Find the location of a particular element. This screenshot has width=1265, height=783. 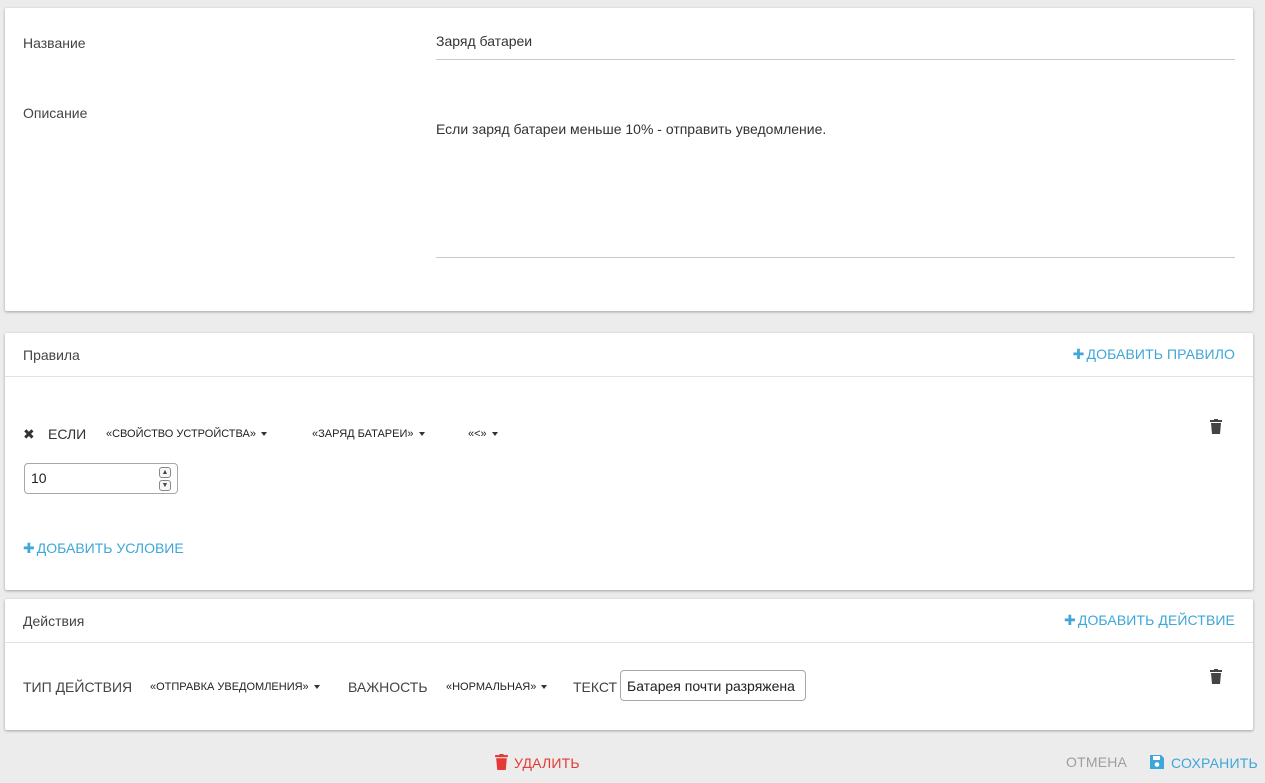

name-input-value: Заряд батареи is located at coordinates (484, 41).